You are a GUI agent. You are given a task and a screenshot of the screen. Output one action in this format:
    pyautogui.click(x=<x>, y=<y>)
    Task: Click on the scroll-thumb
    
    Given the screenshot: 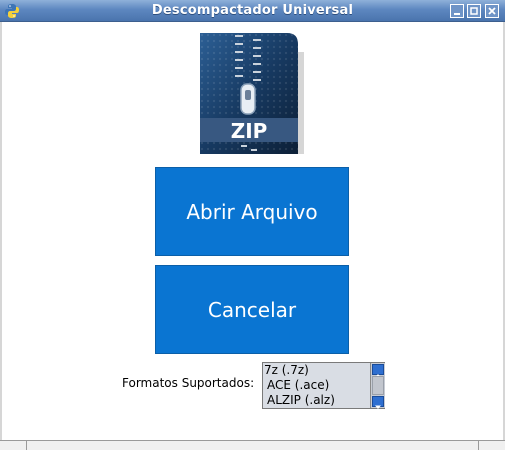 What is the action you would take?
    pyautogui.click(x=378, y=385)
    